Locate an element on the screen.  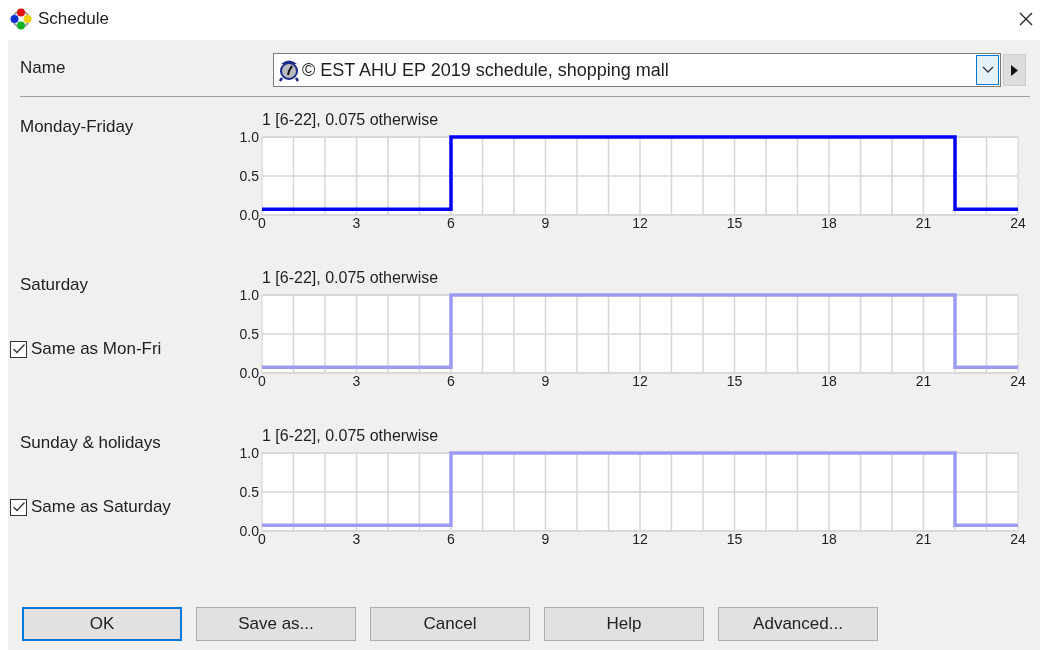
next-button is located at coordinates (1014, 70).